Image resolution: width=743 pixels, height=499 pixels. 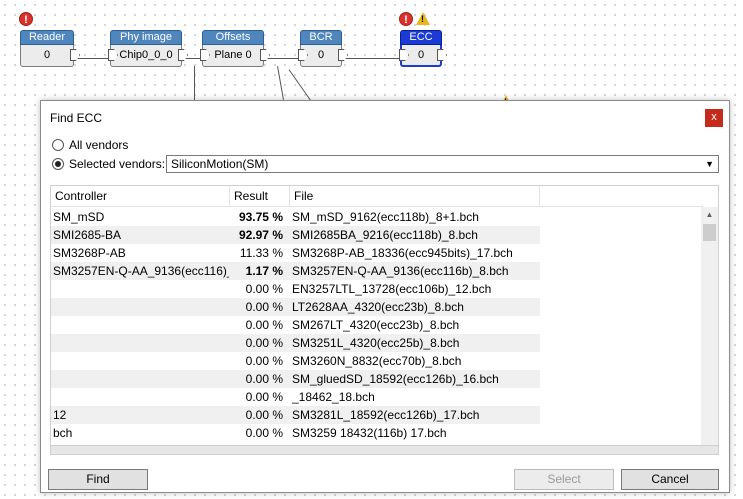 I want to click on column-header-file: File, so click(x=415, y=196).